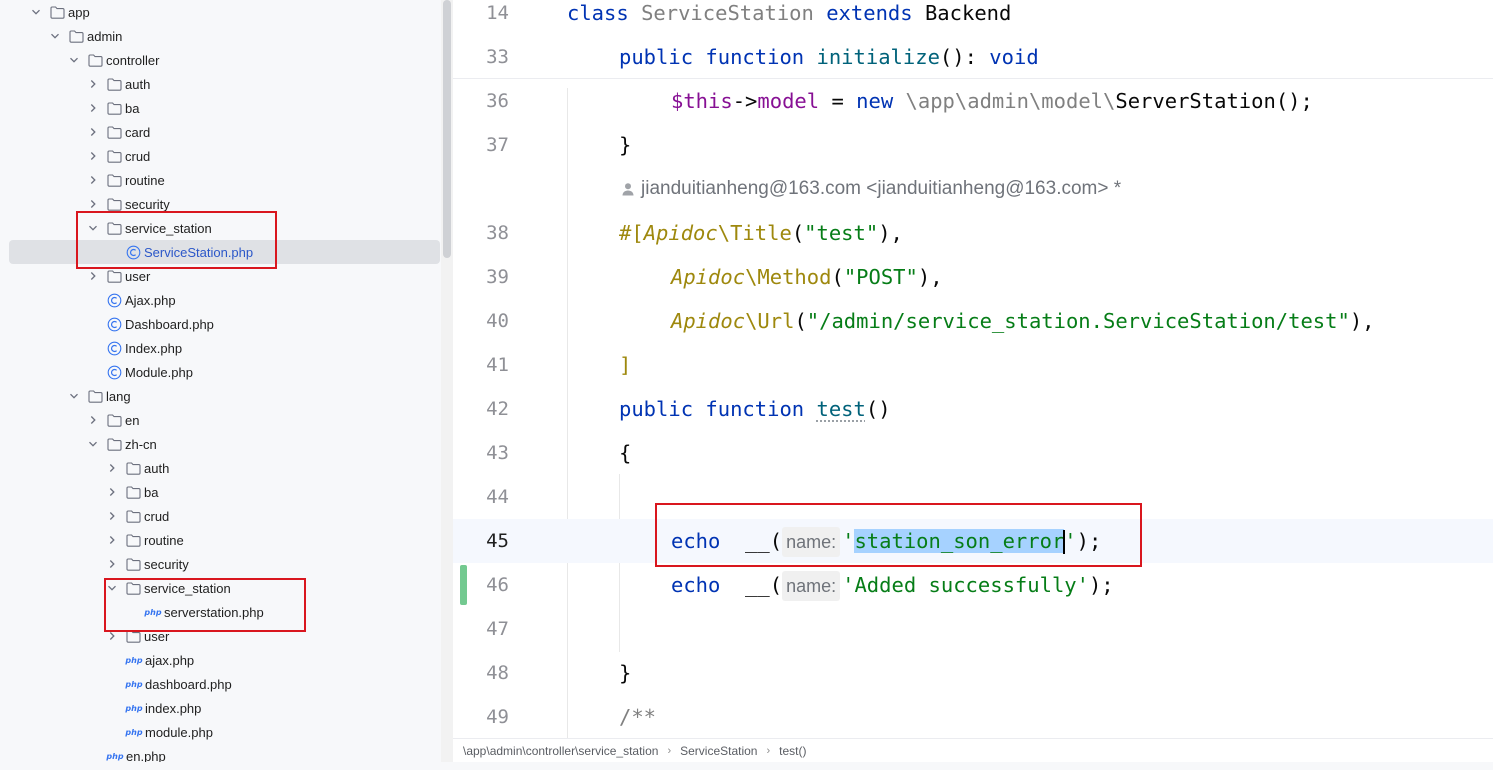  I want to click on line-number: 39, so click(497, 277).